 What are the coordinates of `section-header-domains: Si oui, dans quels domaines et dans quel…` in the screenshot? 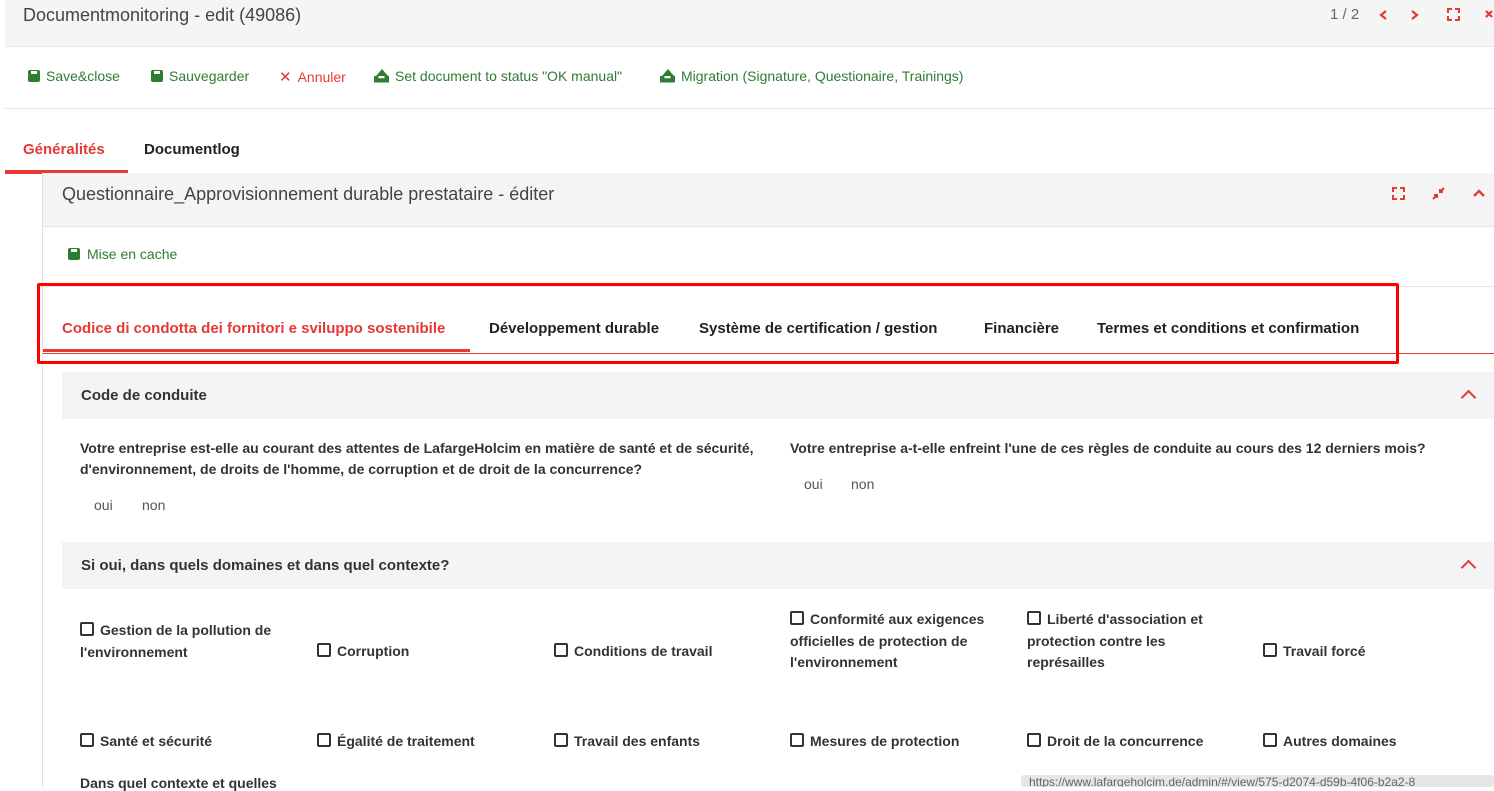 It's located at (778, 565).